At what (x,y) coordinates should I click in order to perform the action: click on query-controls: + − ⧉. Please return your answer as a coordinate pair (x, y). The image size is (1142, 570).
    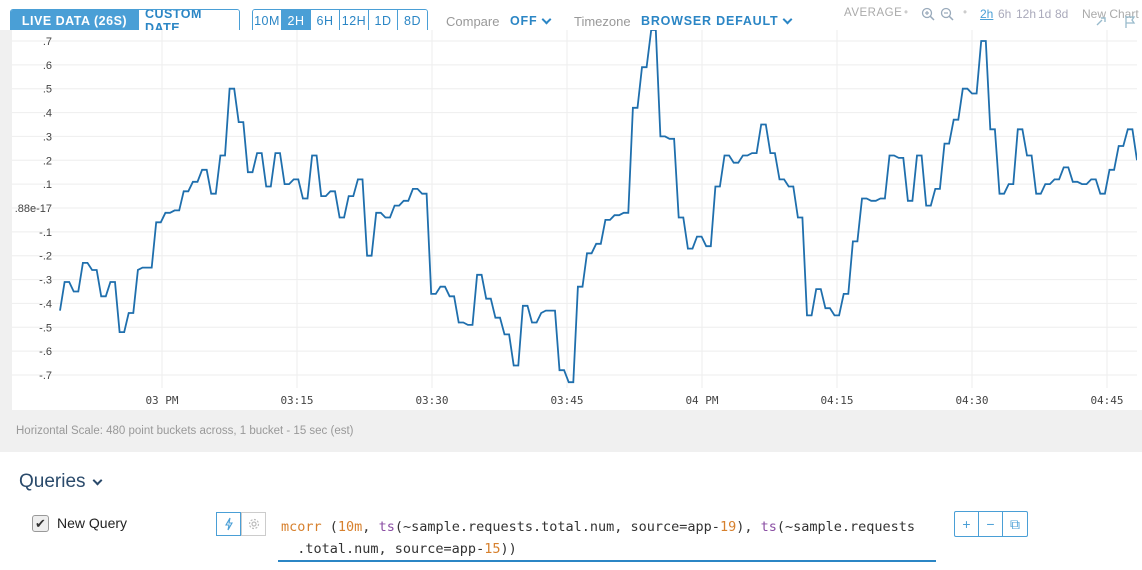
    Looking at the image, I should click on (991, 524).